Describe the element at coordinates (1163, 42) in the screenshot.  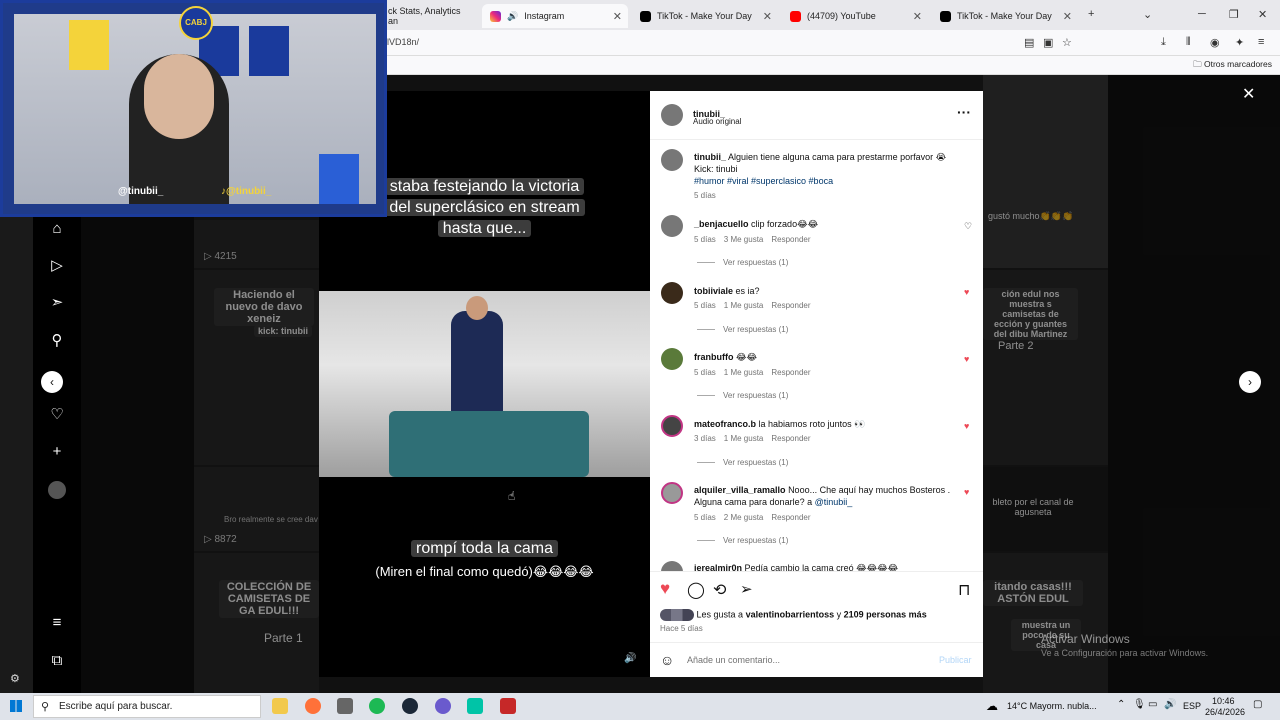
I see `download-icon: ⤓` at that location.